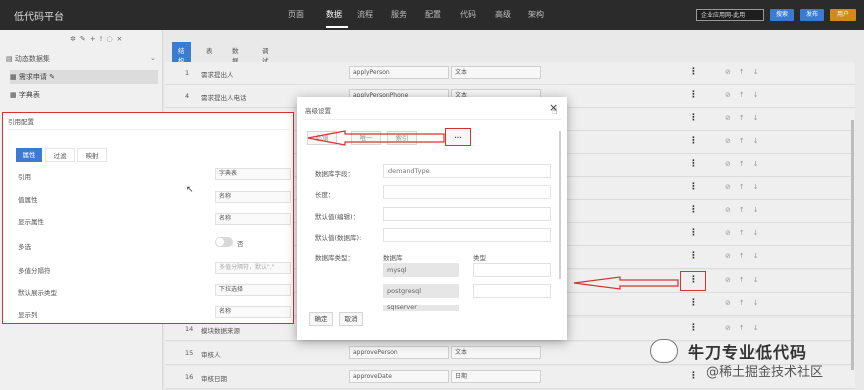  Describe the element at coordinates (748, 352) in the screenshot. I see `watermark-title: 牛刀专业低代码` at that location.